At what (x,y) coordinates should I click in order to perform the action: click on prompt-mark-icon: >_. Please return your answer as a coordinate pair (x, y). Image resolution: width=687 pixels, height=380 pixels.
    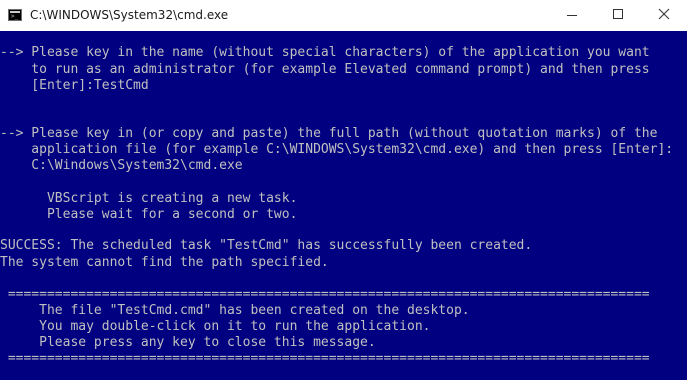
    Looking at the image, I should click on (15, 16).